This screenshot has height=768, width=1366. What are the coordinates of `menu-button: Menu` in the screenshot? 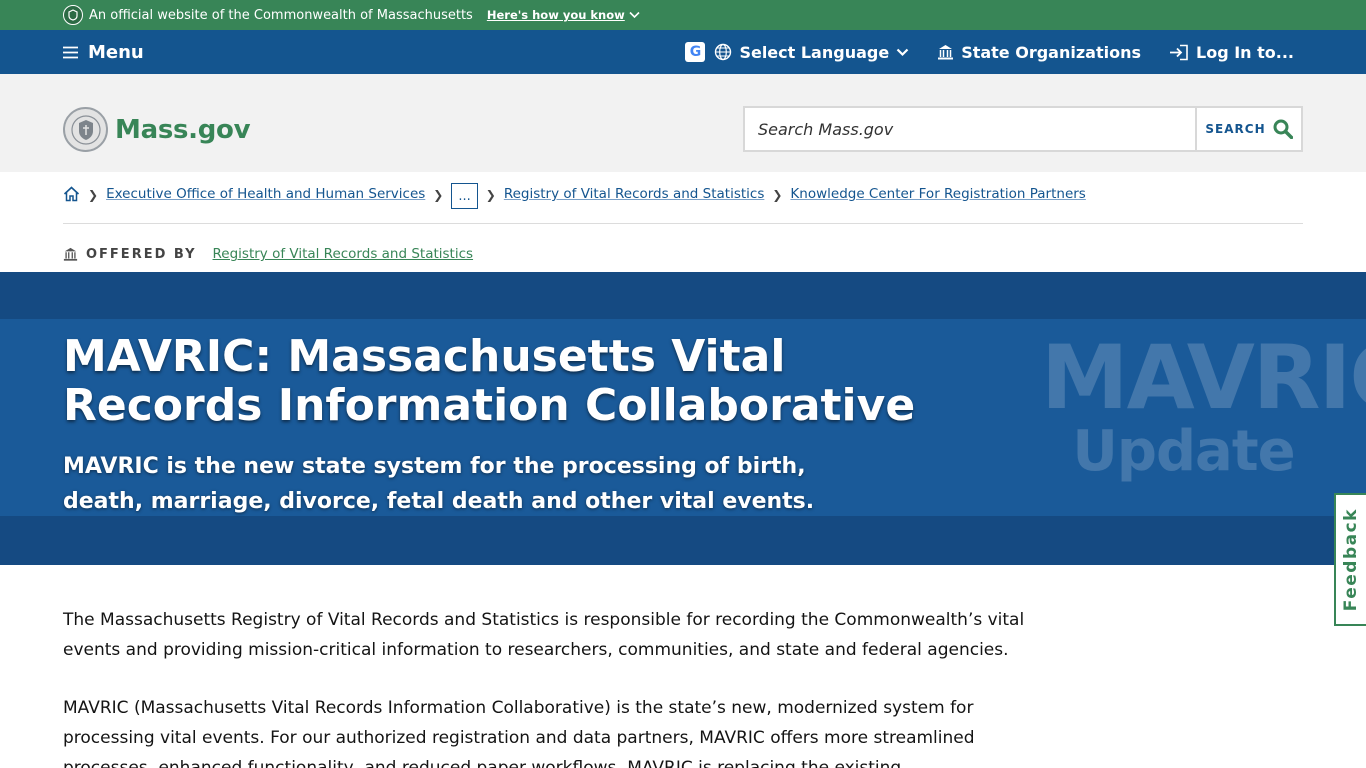 It's located at (103, 52).